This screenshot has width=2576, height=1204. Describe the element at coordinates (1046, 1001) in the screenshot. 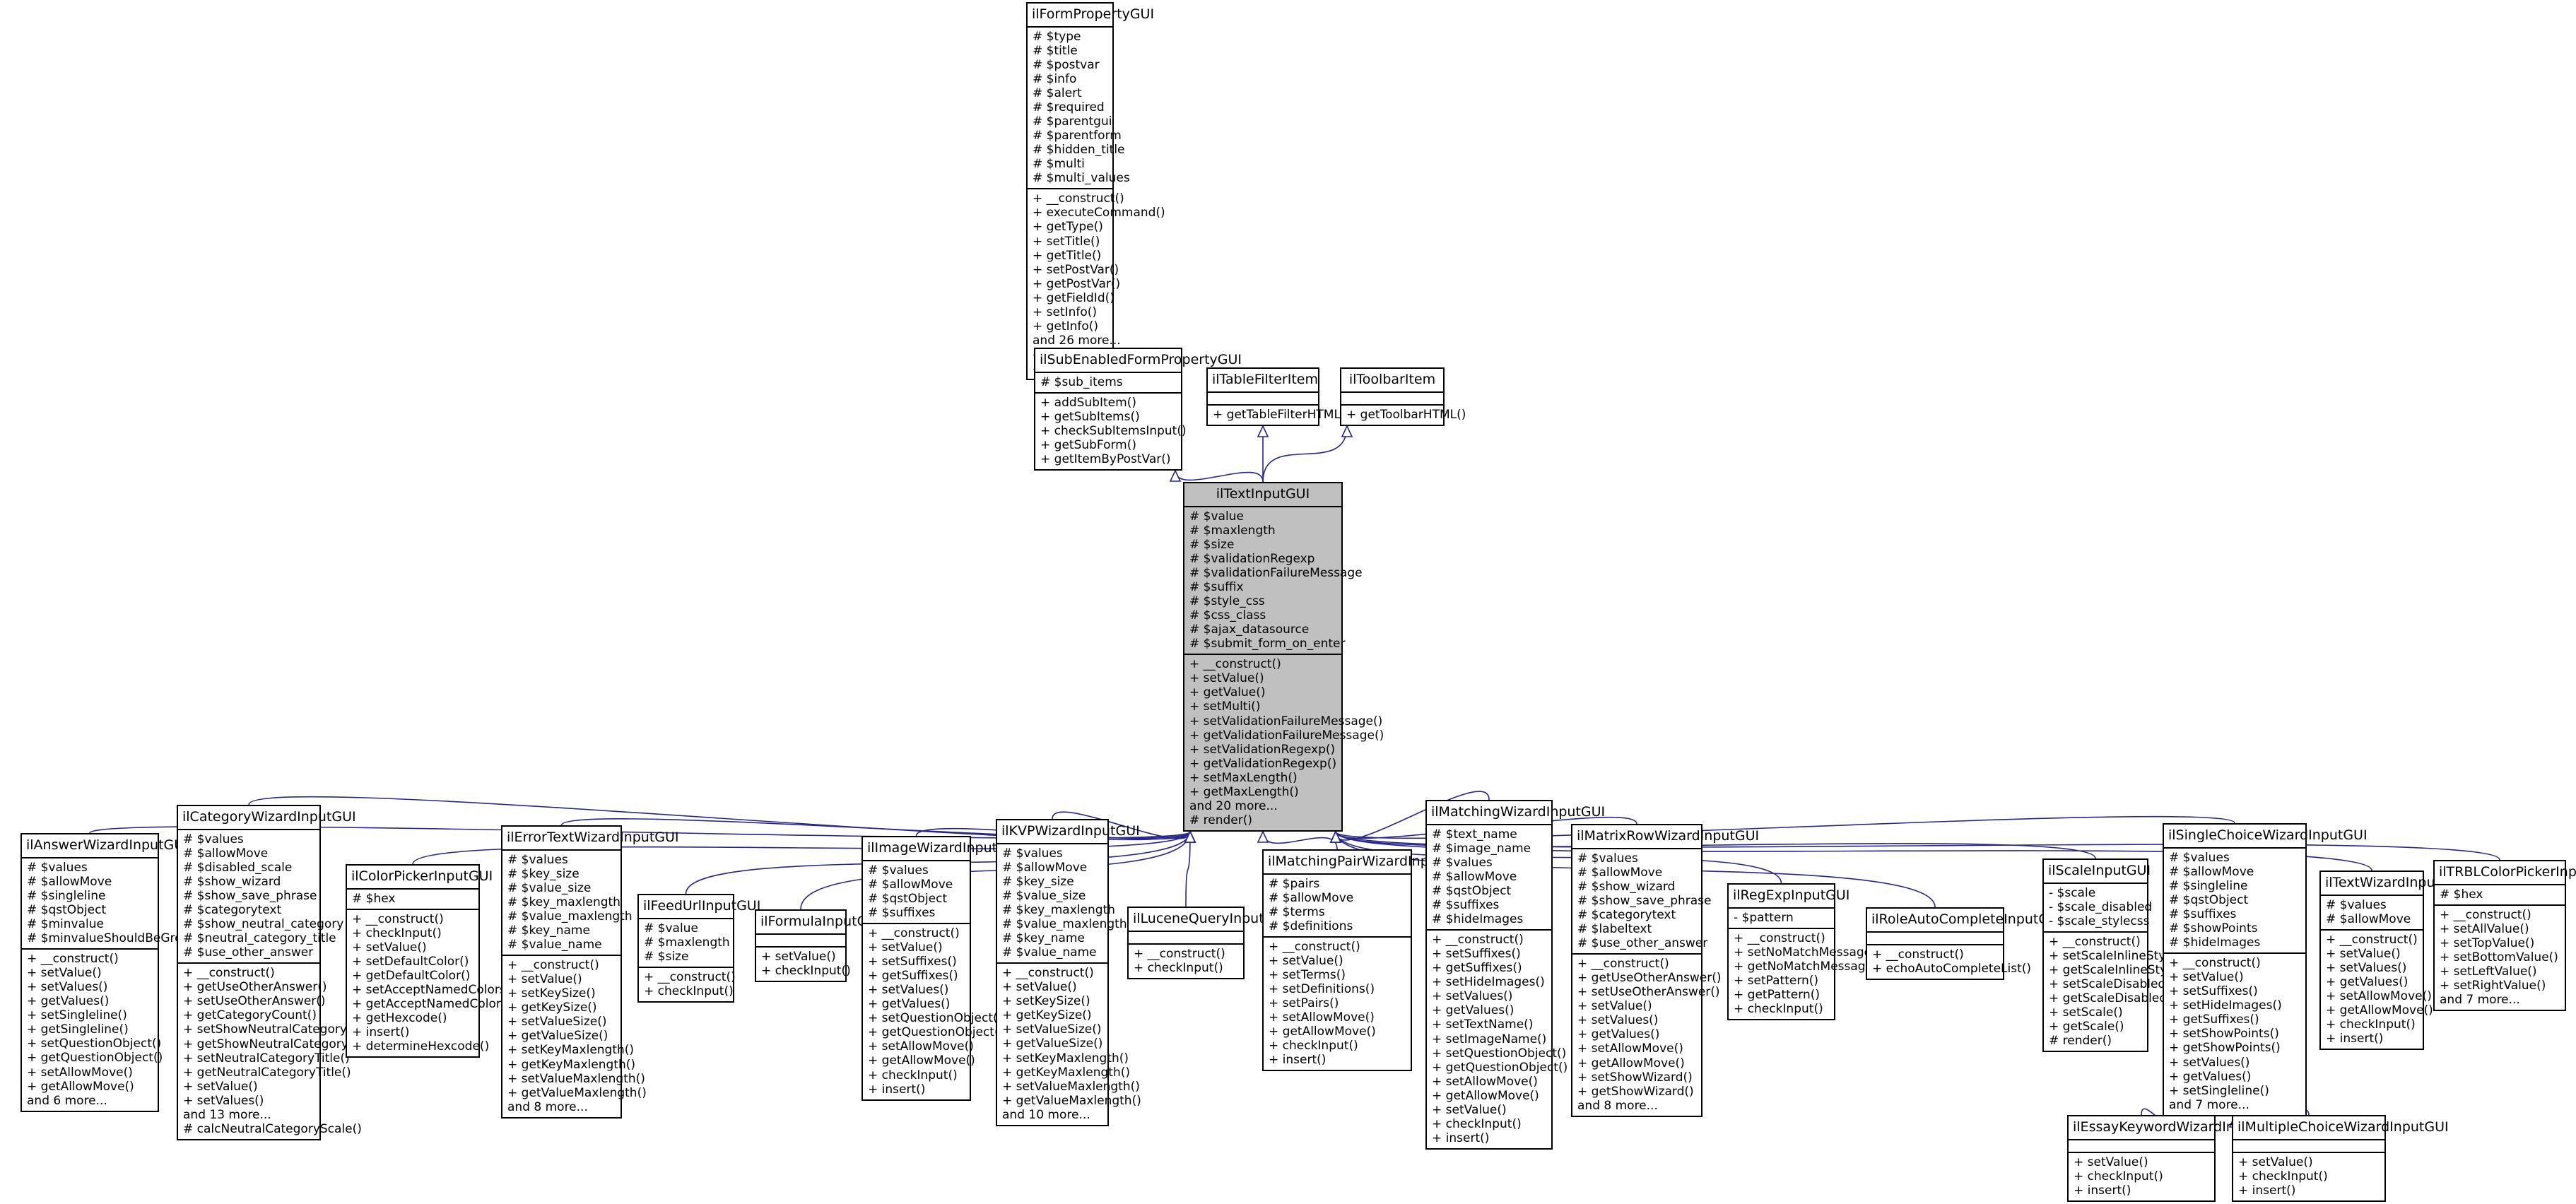

I see `class-method: + setKeySize()` at that location.